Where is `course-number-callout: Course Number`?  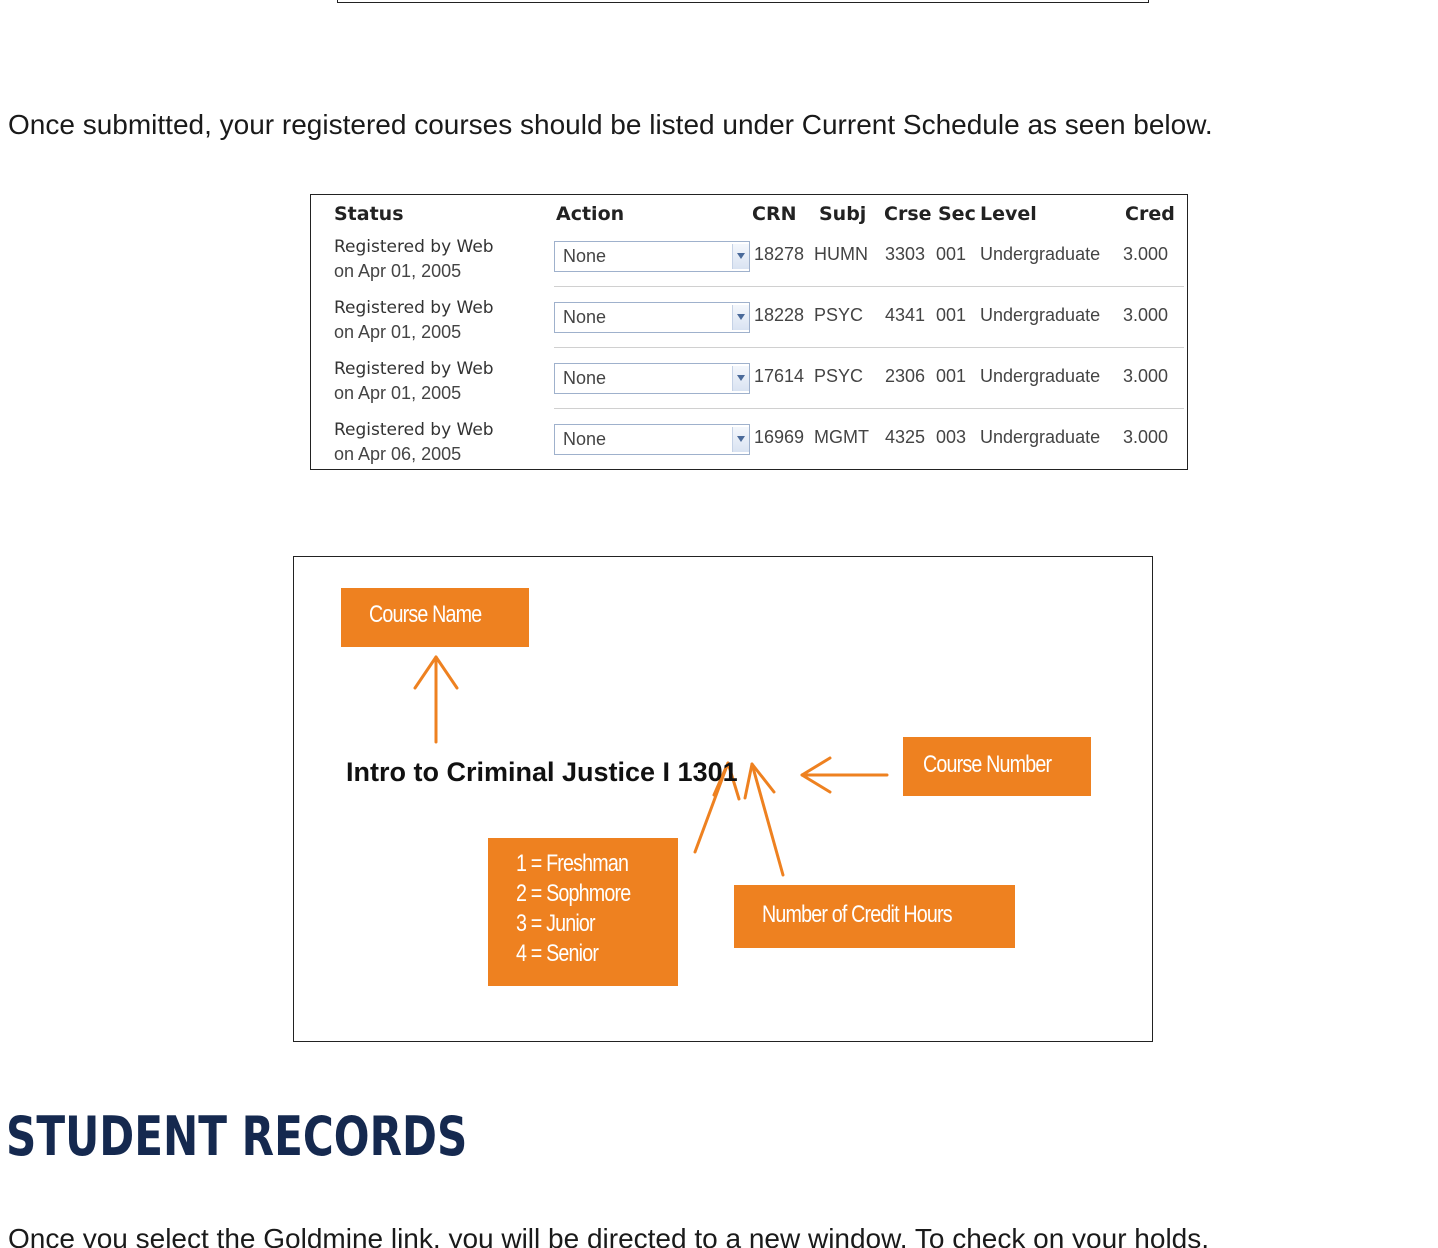
course-number-callout: Course Number is located at coordinates (997, 766).